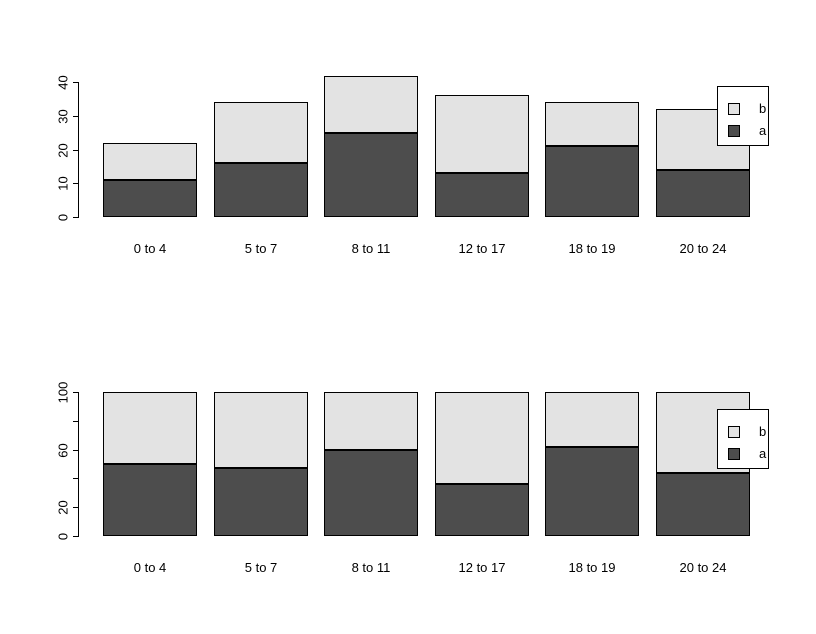 Image resolution: width=816 pixels, height=634 pixels. I want to click on y-axis-tick-label: 10, so click(63, 183).